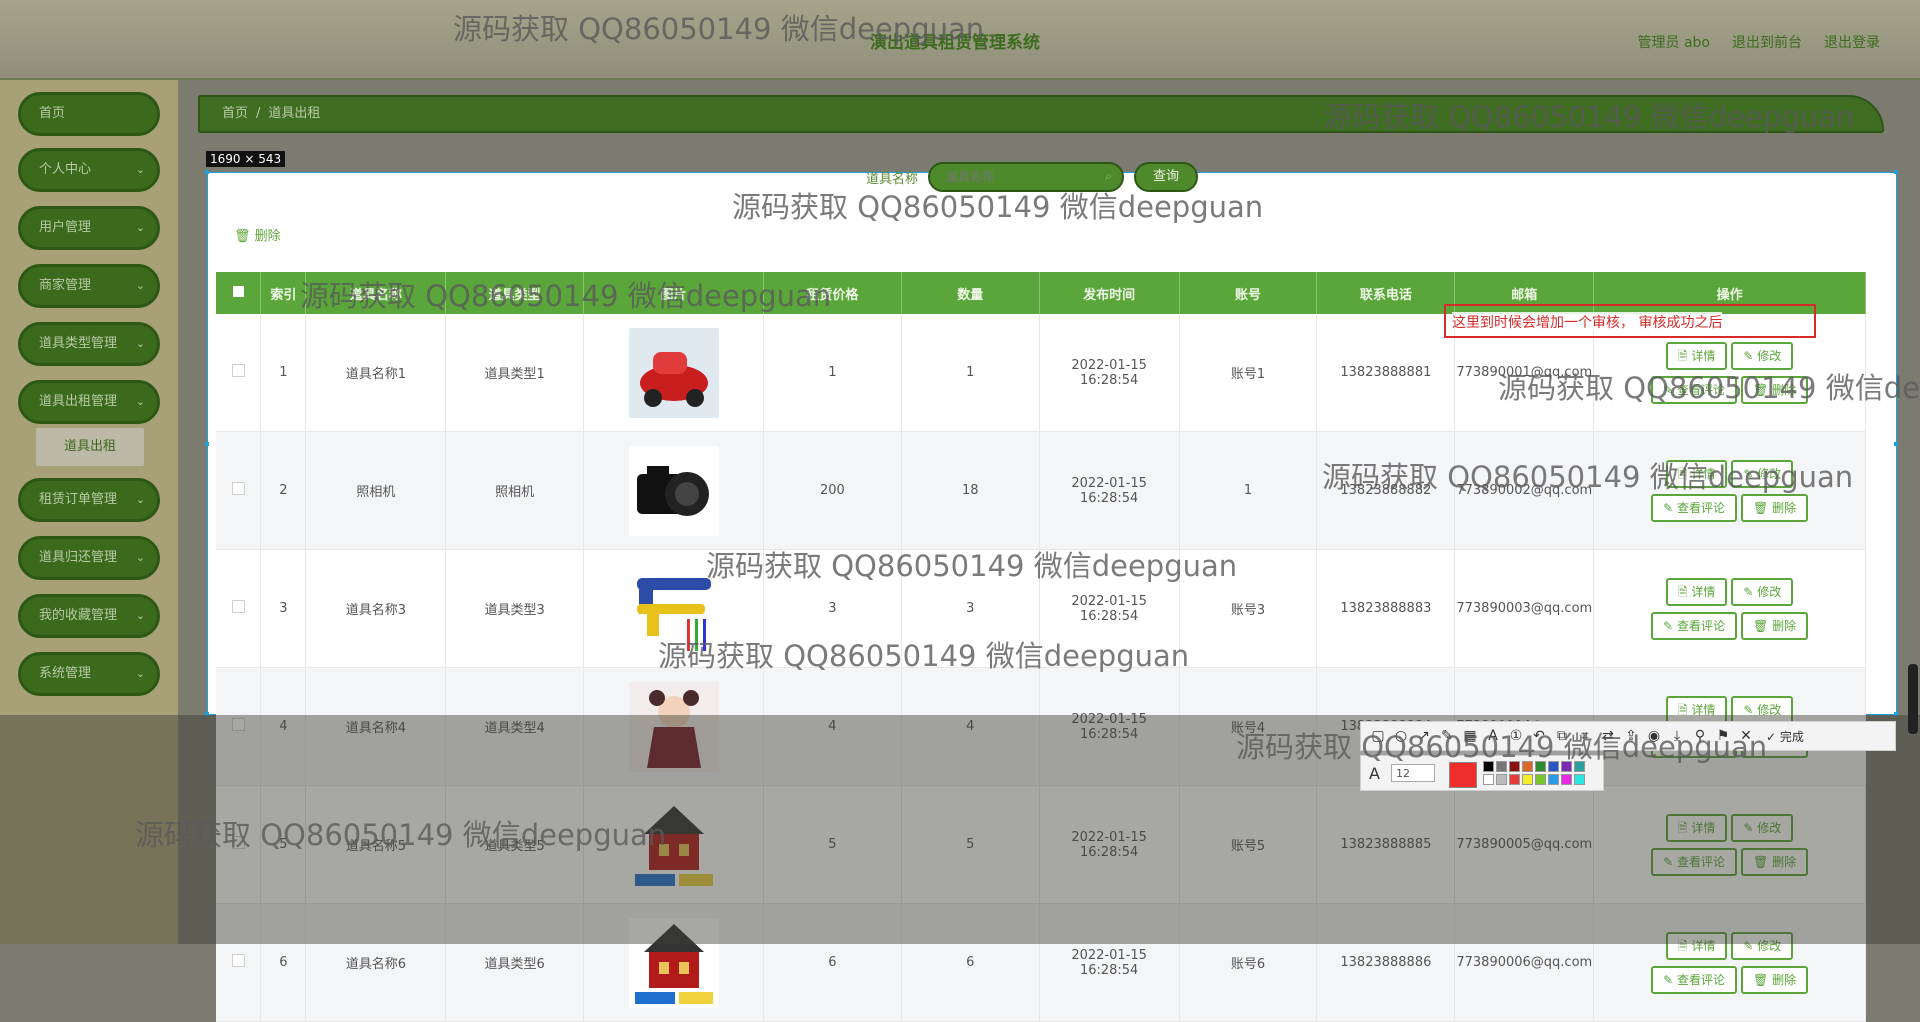 This screenshot has width=1920, height=1022. Describe the element at coordinates (1700, 736) in the screenshot. I see `pin-icon: ⚲` at that location.